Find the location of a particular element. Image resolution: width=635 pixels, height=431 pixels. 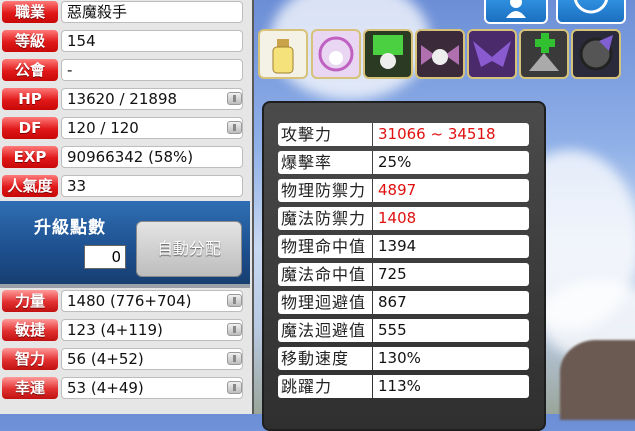

row-value: 56 (4+52) is located at coordinates (152, 359).